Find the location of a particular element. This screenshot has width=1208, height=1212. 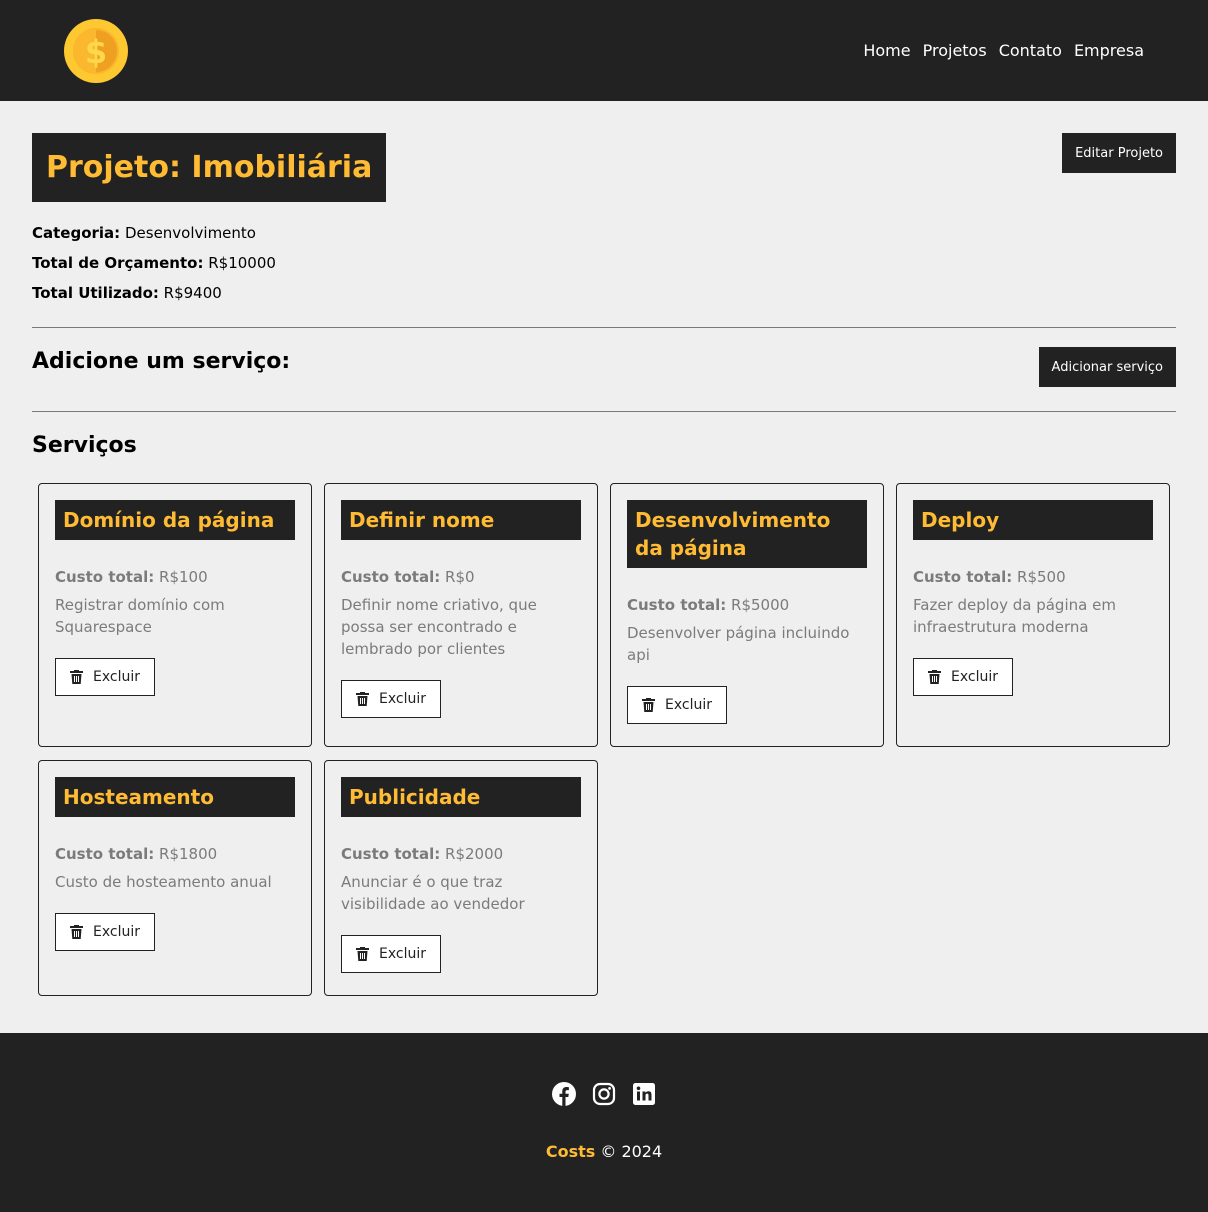

service-cost: Custo total: R$2000 is located at coordinates (461, 854).